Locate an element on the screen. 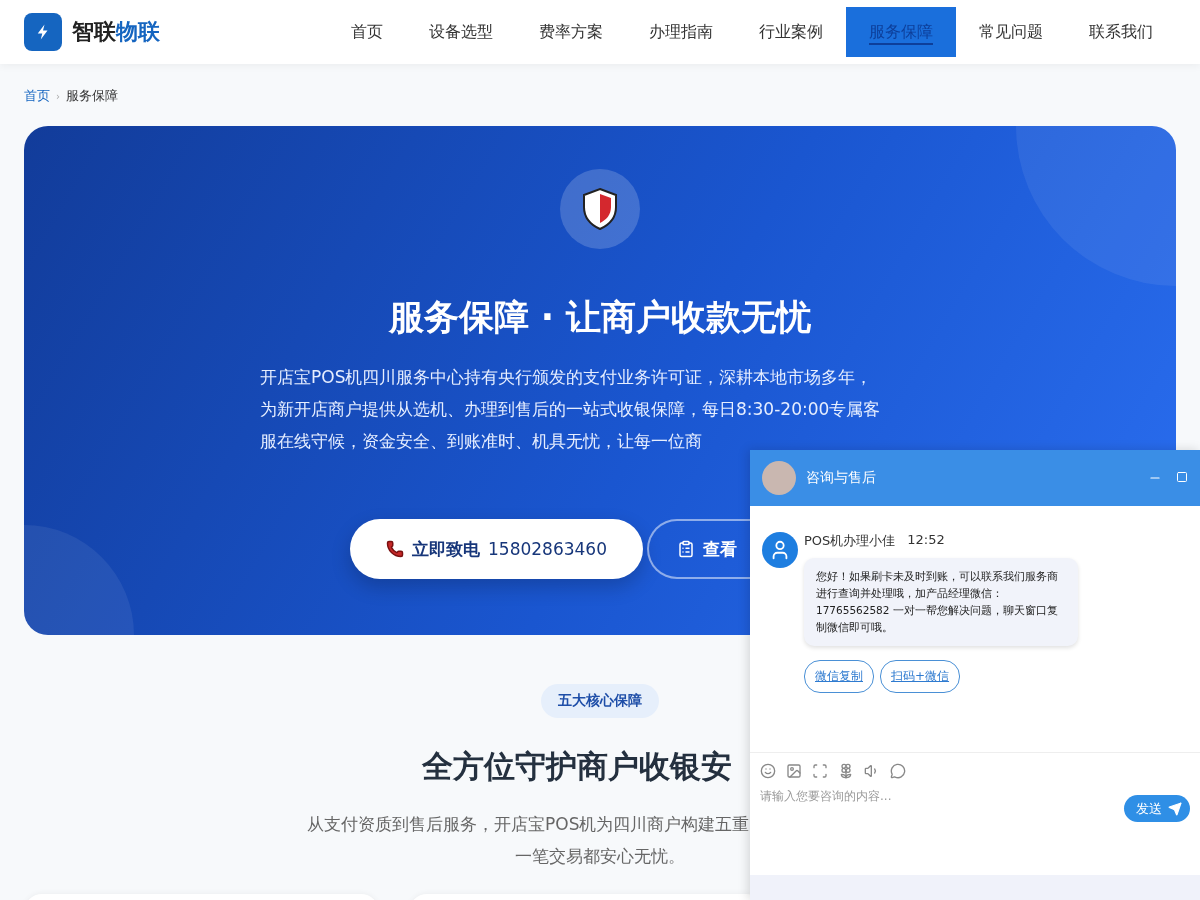 The image size is (1200, 900). section-description: 从支付资质到售后服务，开店宝POS机为四川商户构建五重 is located at coordinates (528, 824).